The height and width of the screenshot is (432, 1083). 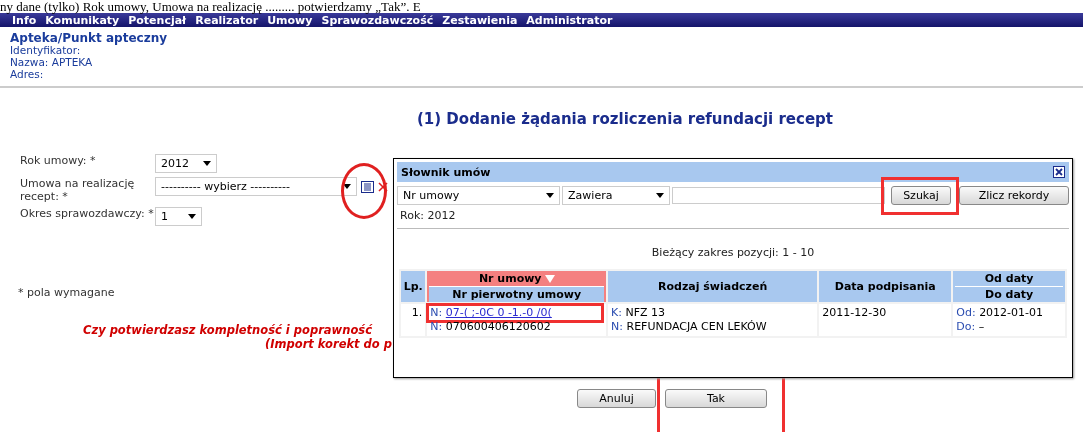 What do you see at coordinates (970, 326) in the screenshot?
I see `cell-line: Do: –` at bounding box center [970, 326].